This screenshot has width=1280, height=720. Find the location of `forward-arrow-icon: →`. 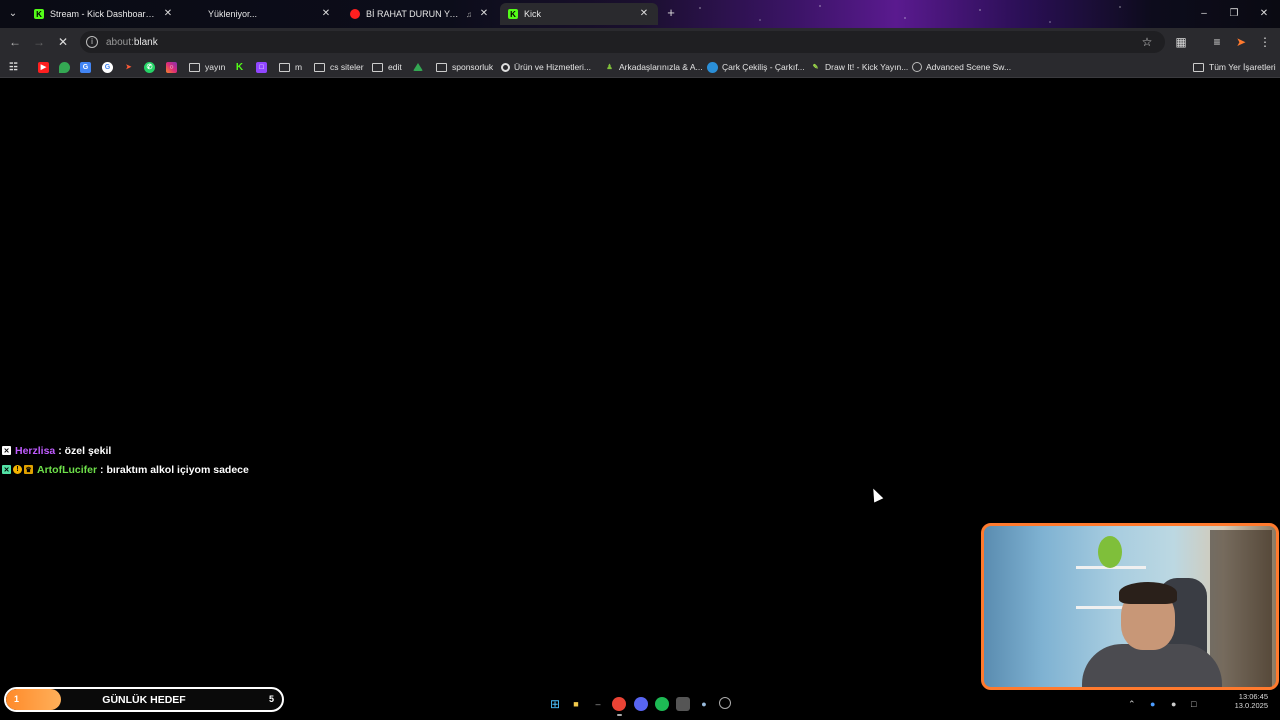

forward-arrow-icon: → is located at coordinates (39, 42).